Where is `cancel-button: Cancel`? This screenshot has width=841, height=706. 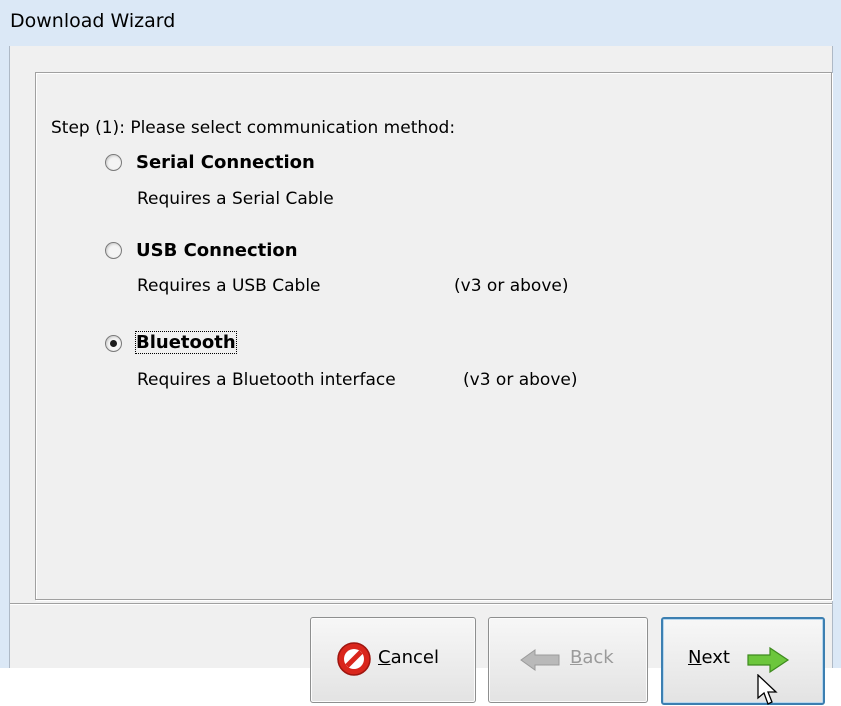
cancel-button: Cancel is located at coordinates (393, 660).